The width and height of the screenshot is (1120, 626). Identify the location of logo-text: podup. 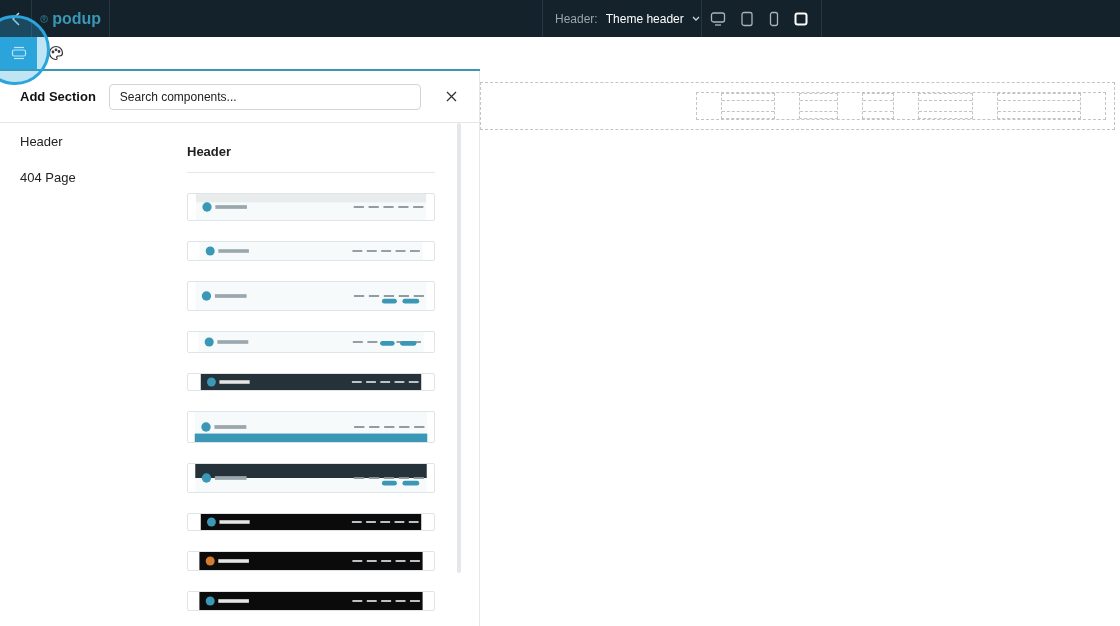
(76, 18).